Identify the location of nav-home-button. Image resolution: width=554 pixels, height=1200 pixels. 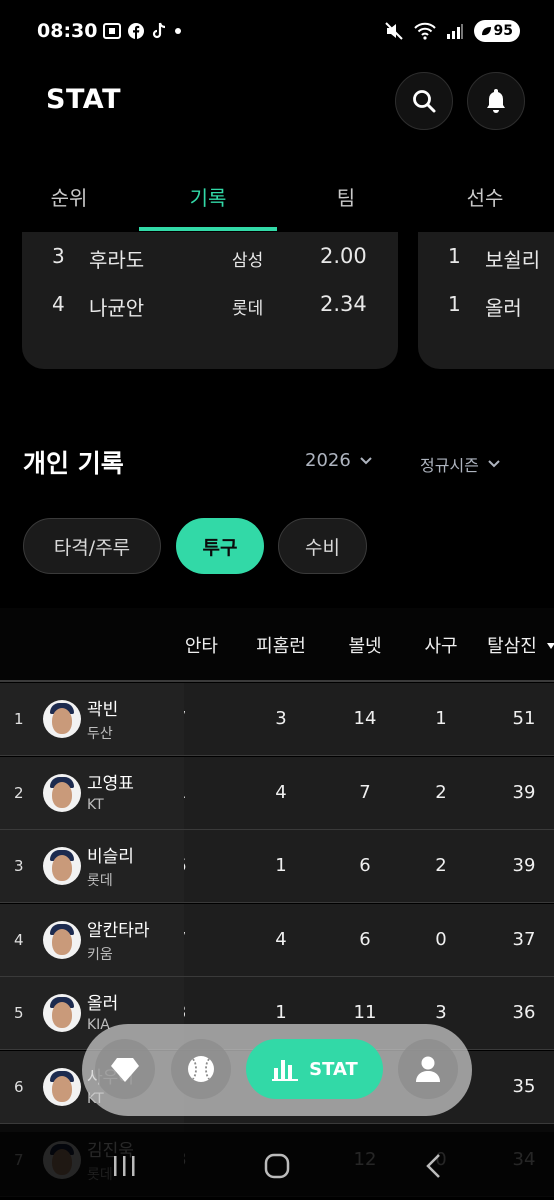
(125, 1069).